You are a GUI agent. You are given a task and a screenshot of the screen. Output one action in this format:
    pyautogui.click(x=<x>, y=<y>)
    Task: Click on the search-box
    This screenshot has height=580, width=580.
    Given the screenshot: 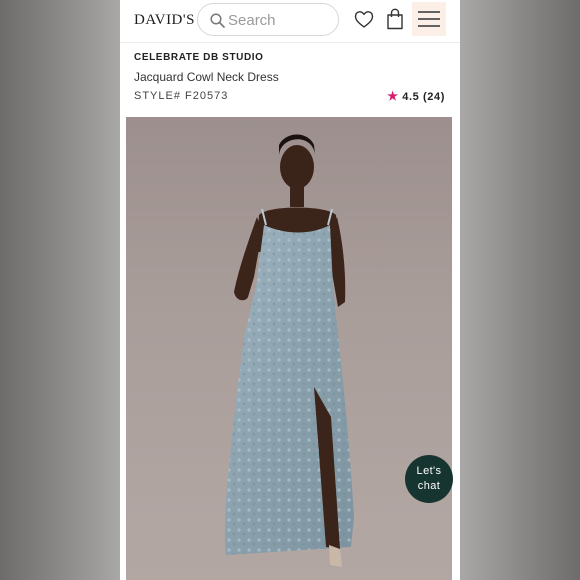 What is the action you would take?
    pyautogui.click(x=268, y=19)
    